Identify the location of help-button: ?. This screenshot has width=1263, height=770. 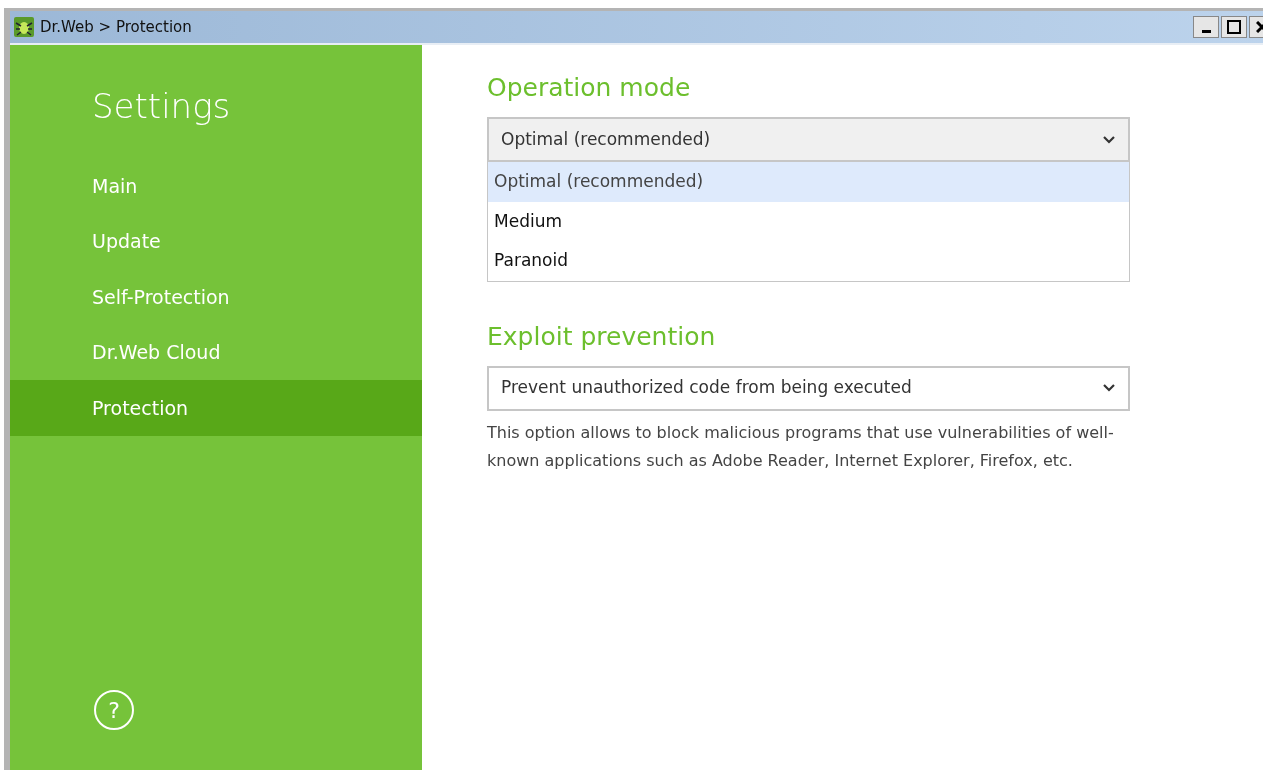
(114, 710).